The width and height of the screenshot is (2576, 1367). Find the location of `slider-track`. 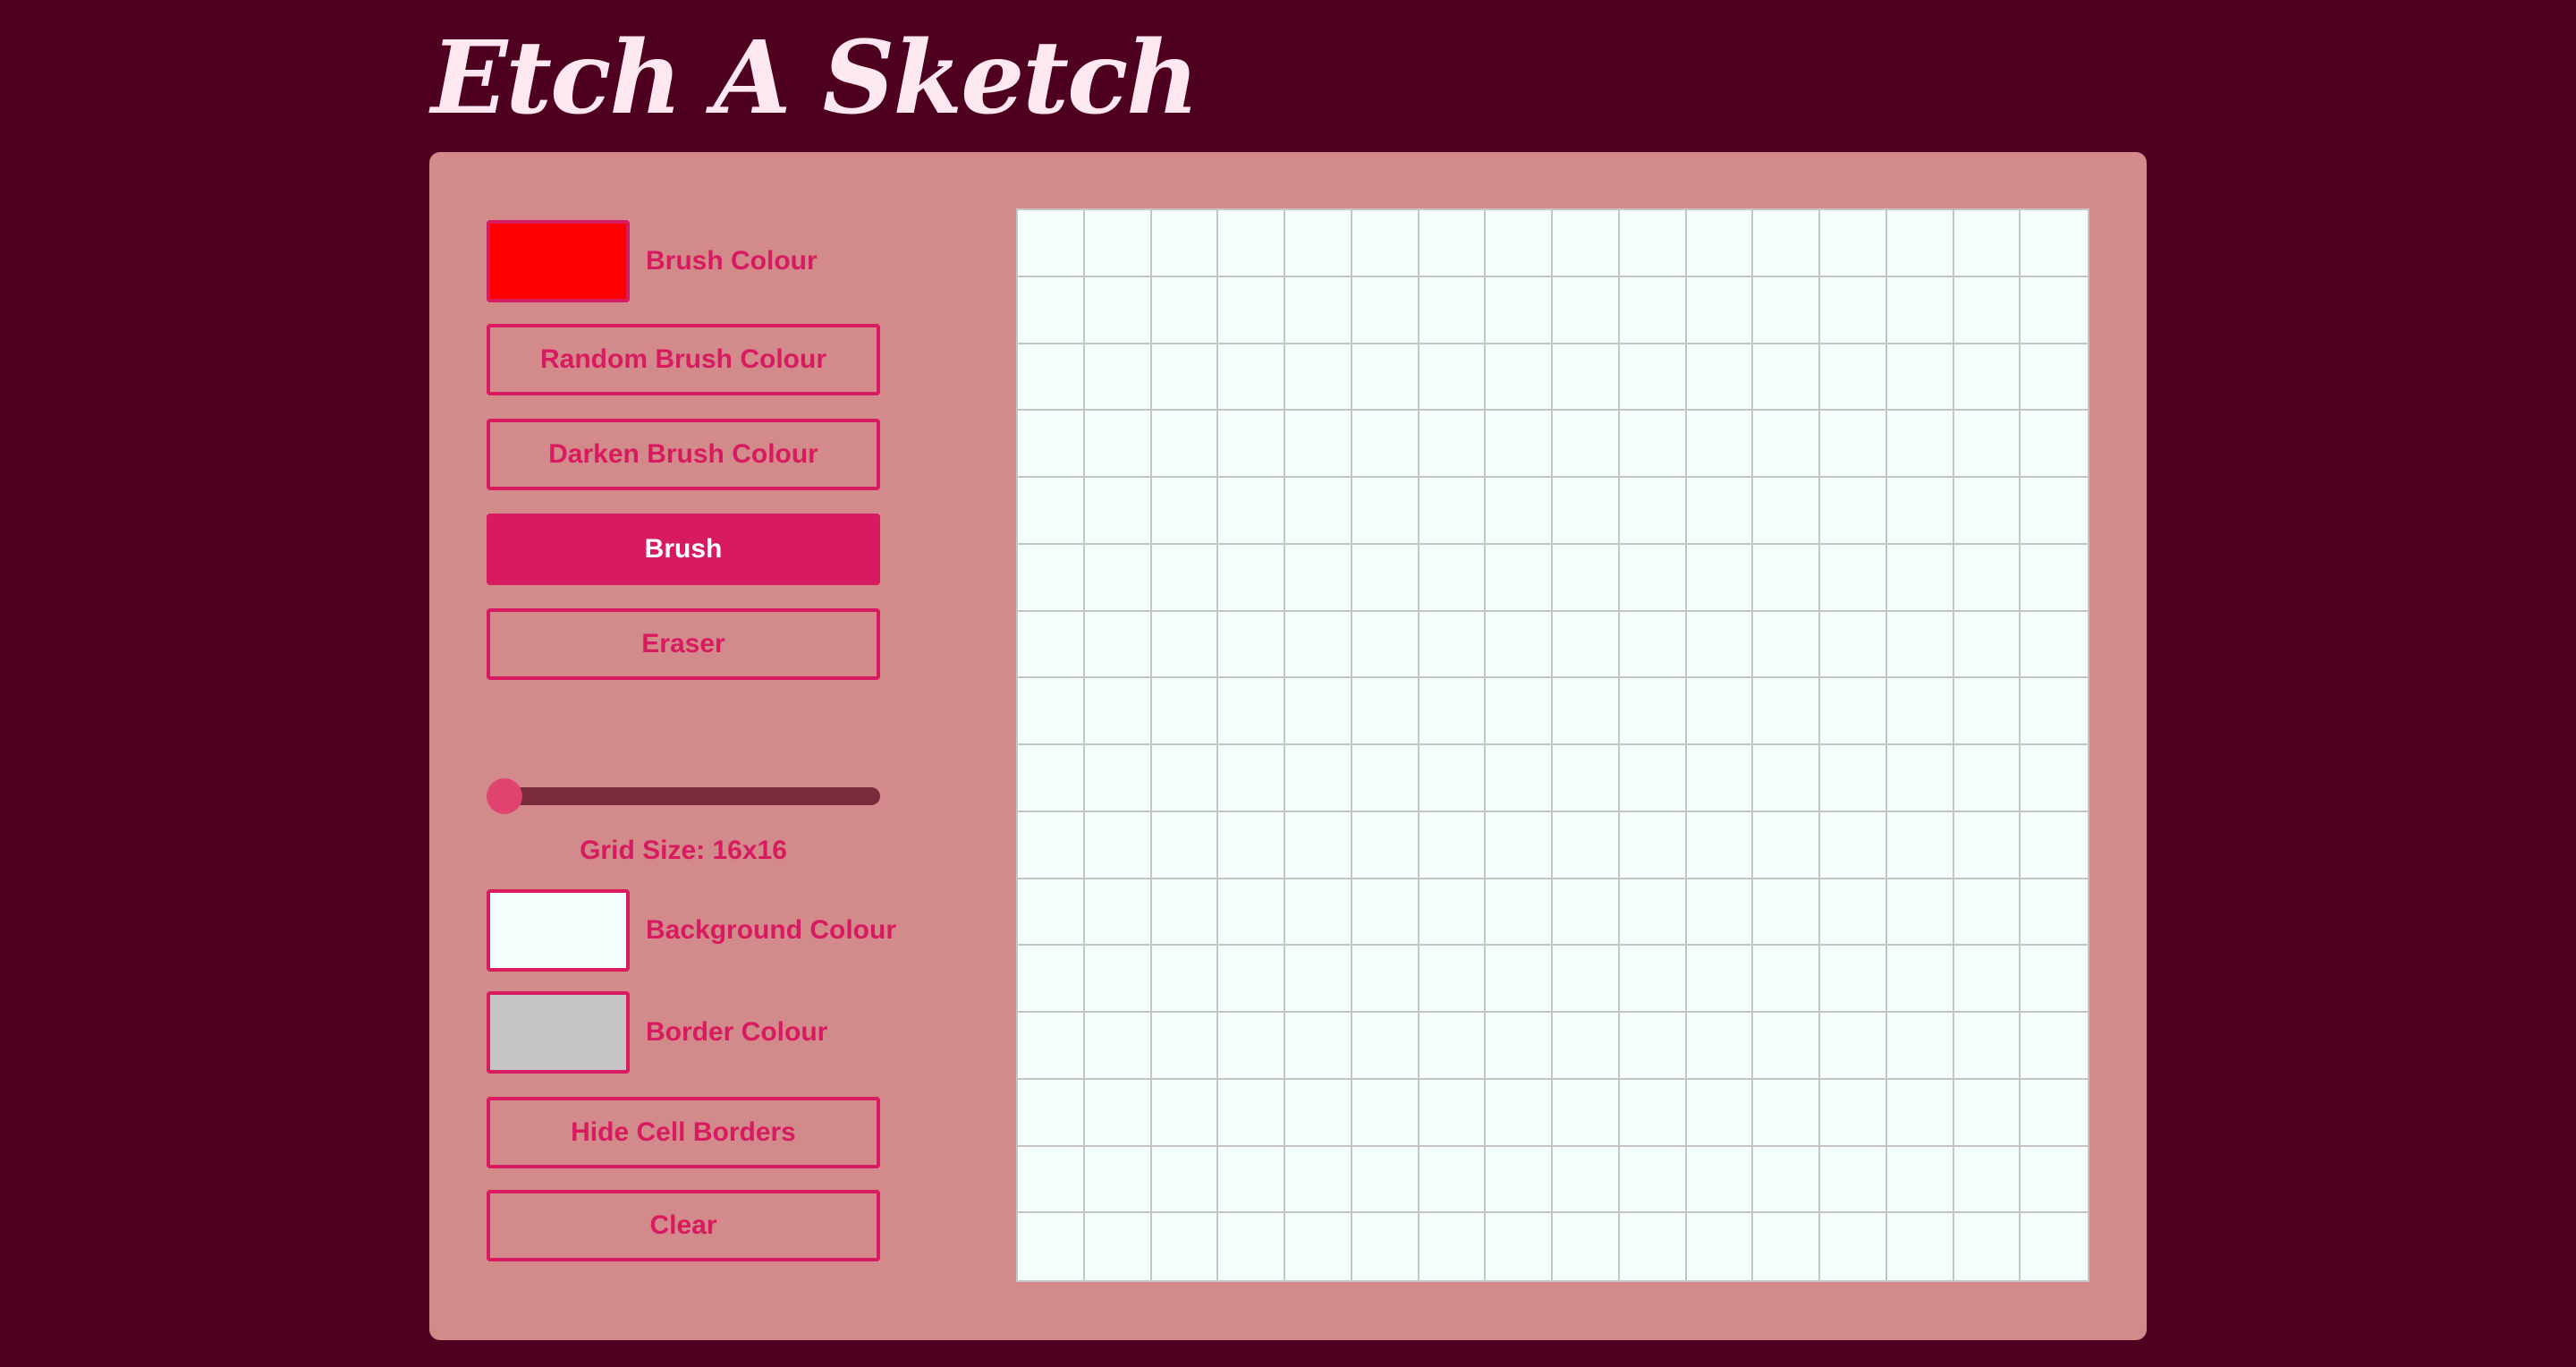

slider-track is located at coordinates (683, 796).